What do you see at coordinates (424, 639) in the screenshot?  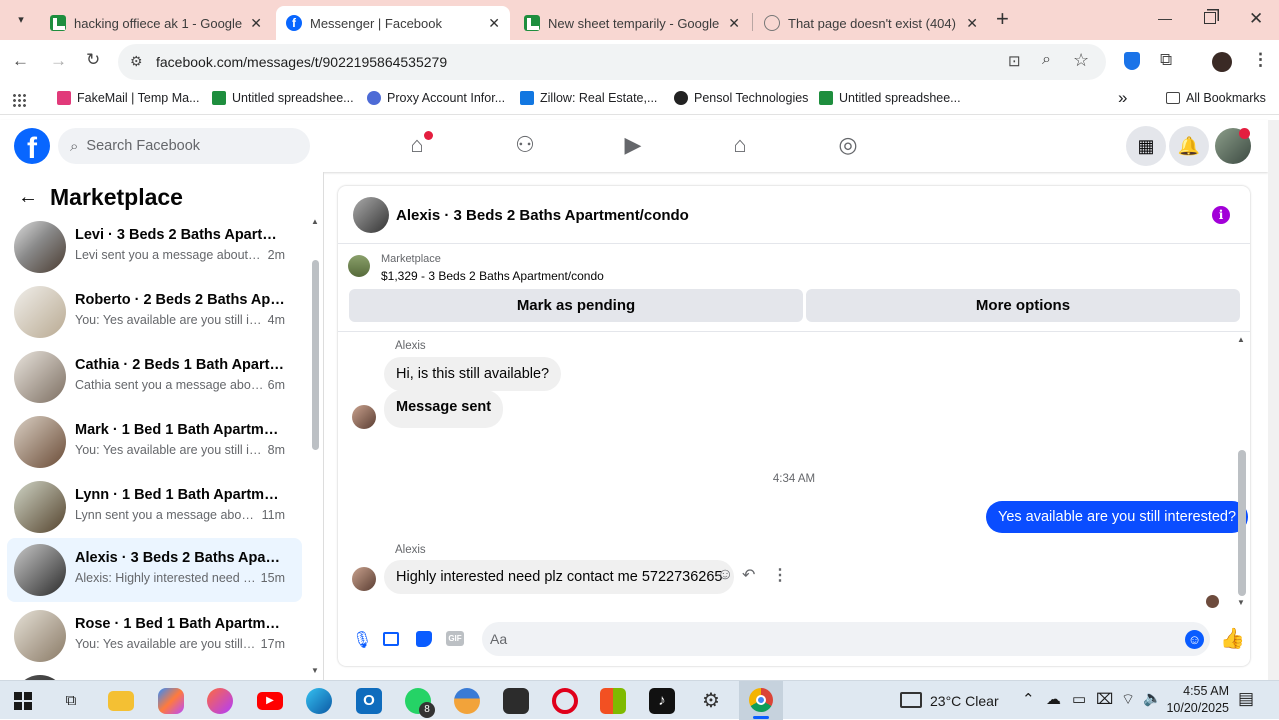 I see `sticker-icon` at bounding box center [424, 639].